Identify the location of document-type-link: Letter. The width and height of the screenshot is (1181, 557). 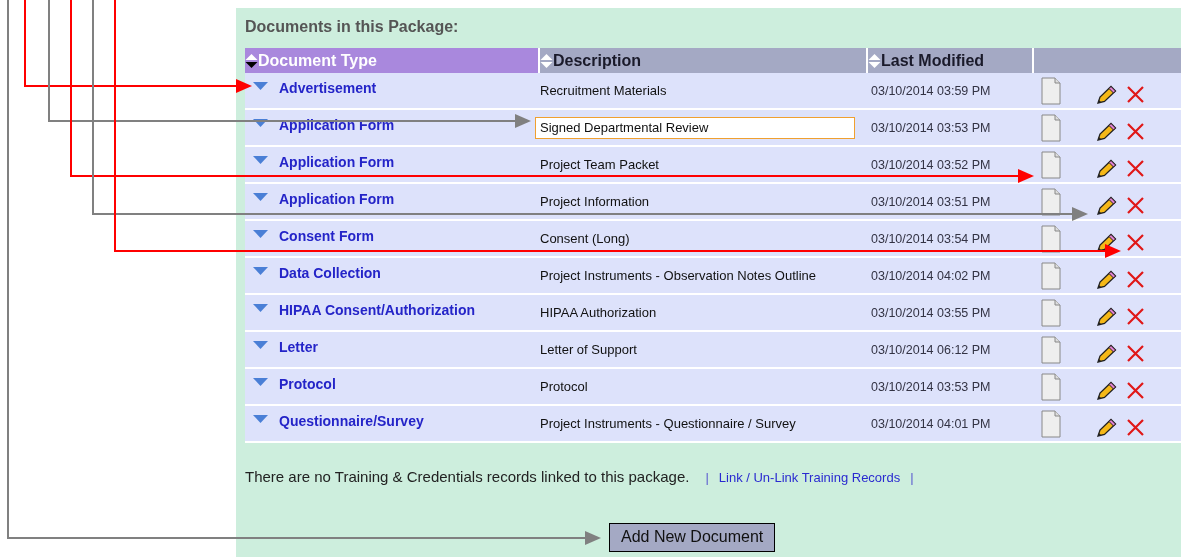
(298, 347).